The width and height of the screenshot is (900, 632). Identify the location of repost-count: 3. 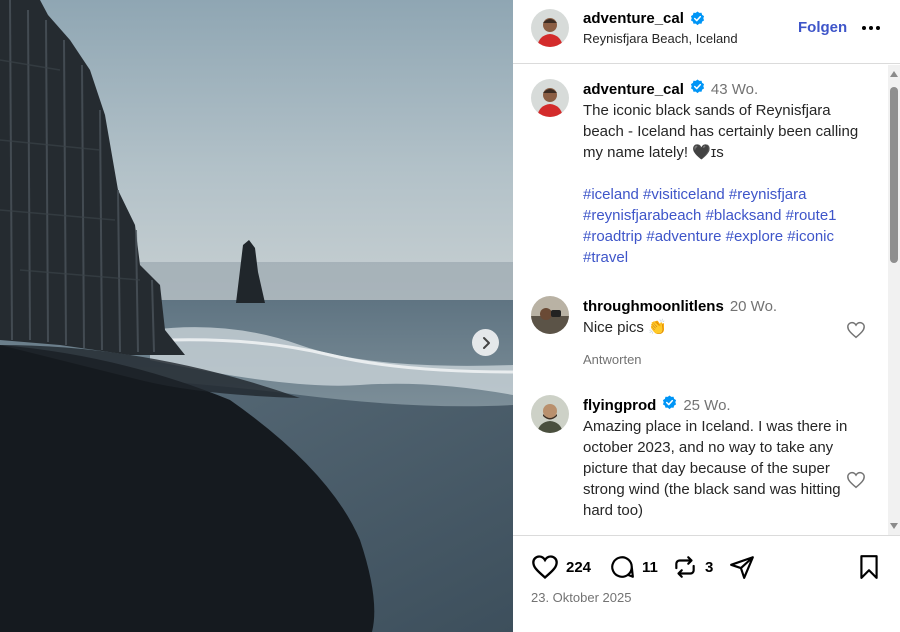
(709, 567).